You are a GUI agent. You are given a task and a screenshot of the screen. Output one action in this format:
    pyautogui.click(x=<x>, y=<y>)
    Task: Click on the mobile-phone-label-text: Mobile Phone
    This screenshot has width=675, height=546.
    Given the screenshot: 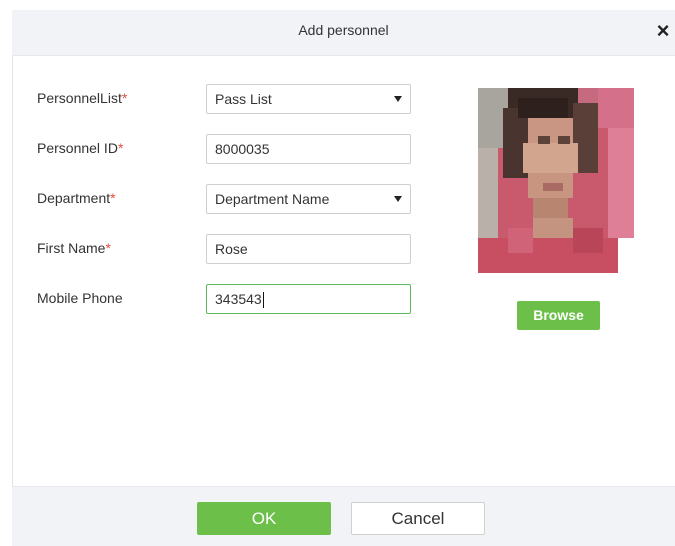 What is the action you would take?
    pyautogui.click(x=80, y=298)
    